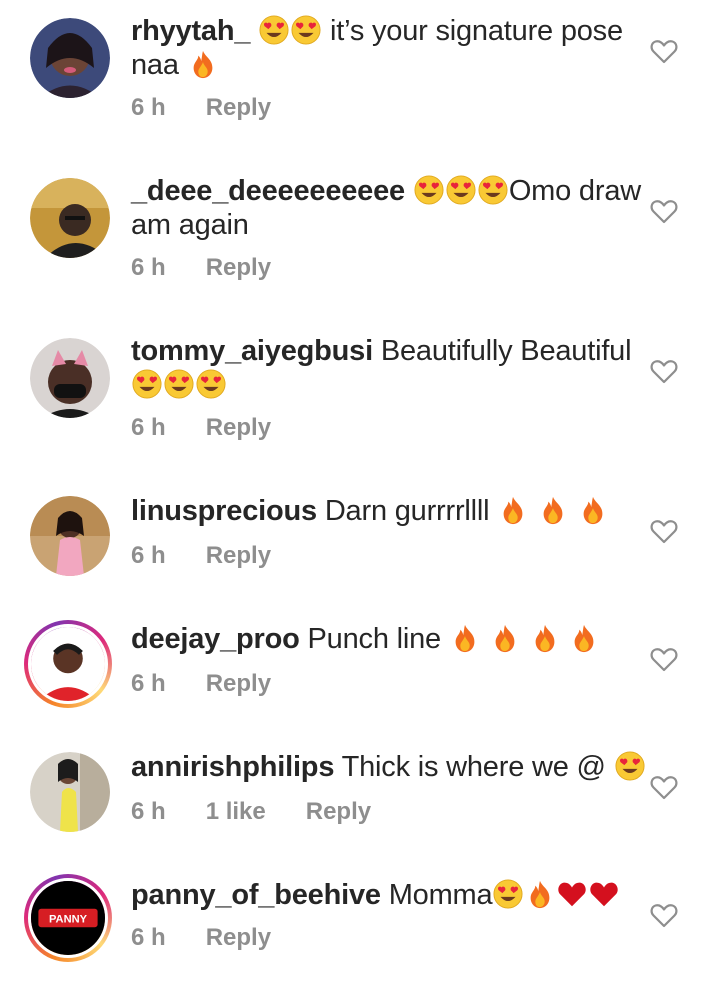 Image resolution: width=720 pixels, height=992 pixels. What do you see at coordinates (190, 31) in the screenshot?
I see `comment-username: rhyytah_` at bounding box center [190, 31].